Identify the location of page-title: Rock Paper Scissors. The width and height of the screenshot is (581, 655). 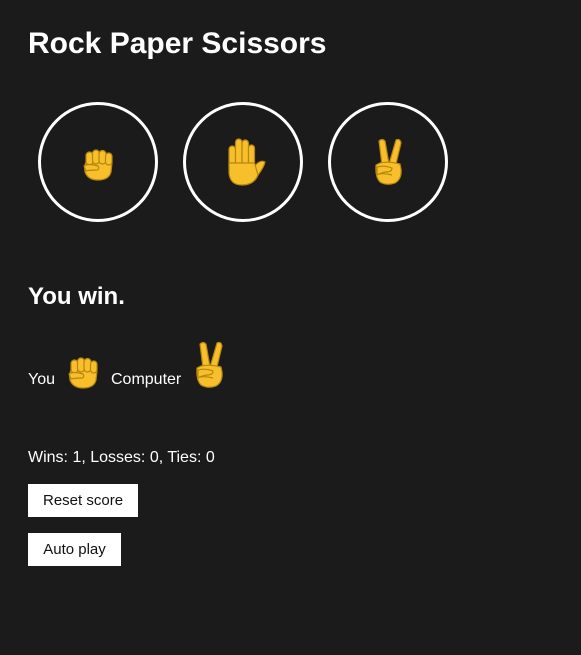
(177, 43).